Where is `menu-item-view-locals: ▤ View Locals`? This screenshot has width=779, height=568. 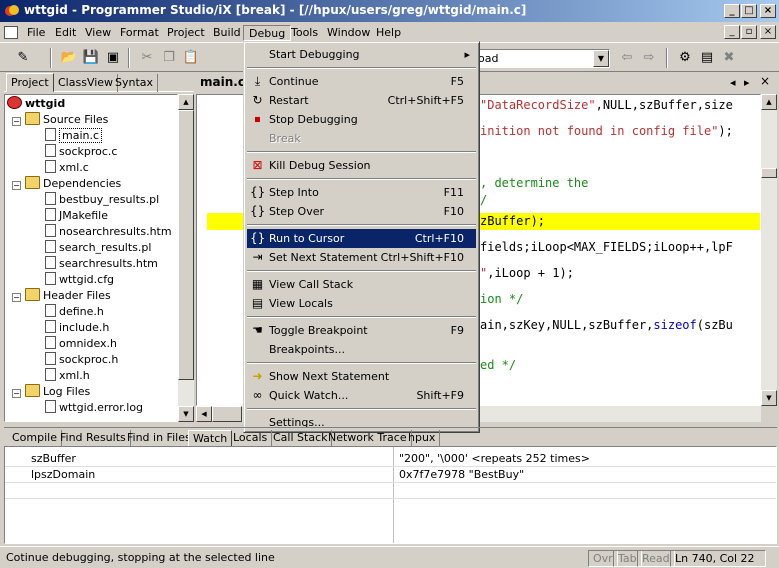
menu-item-view-locals: ▤ View Locals is located at coordinates (361, 303).